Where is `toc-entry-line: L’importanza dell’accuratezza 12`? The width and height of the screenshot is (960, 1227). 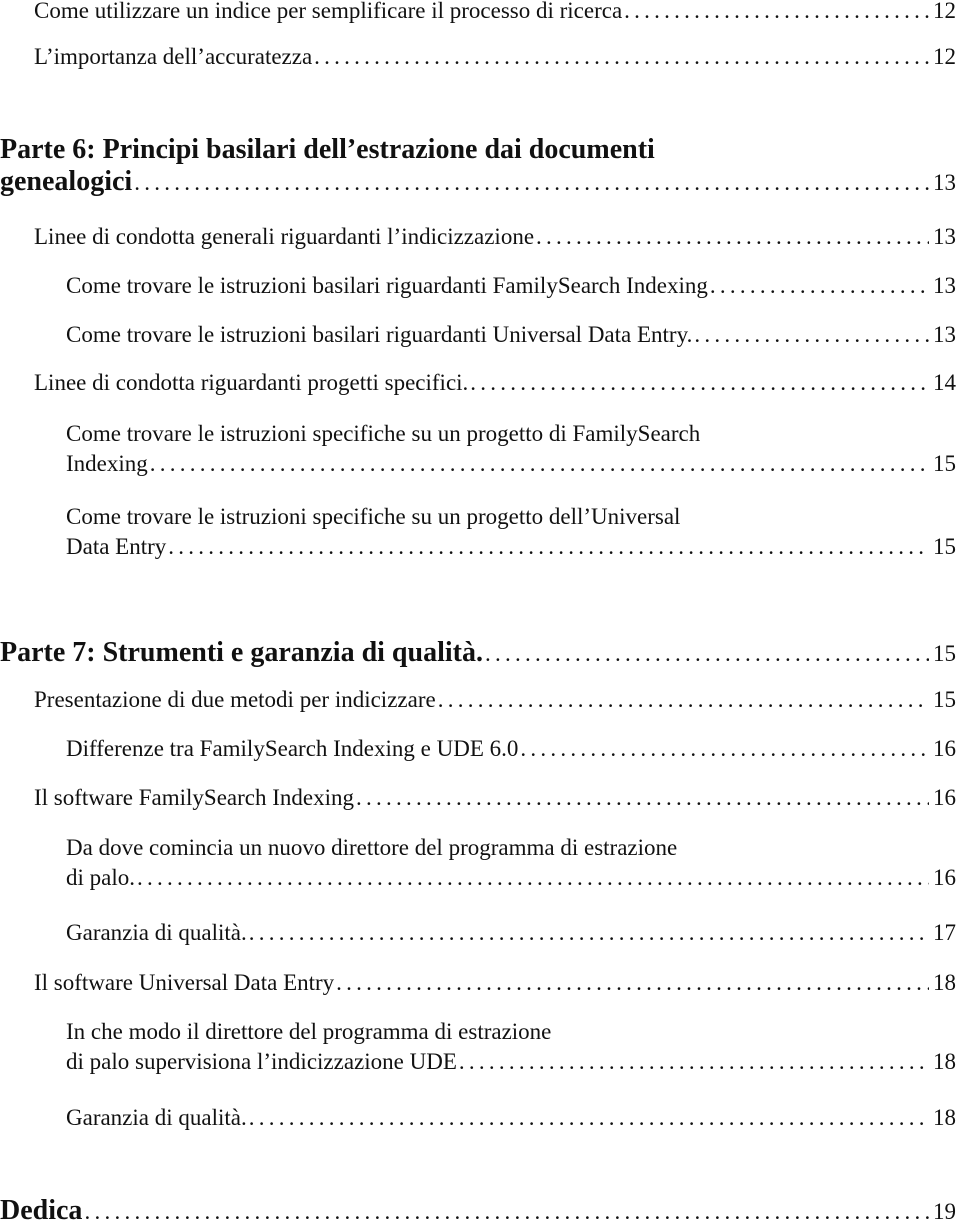 toc-entry-line: L’importanza dell’accuratezza 12 is located at coordinates (495, 57).